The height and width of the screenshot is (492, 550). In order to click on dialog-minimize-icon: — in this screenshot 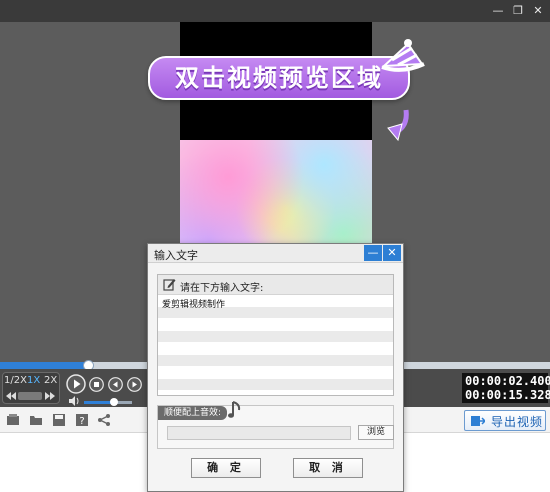, I will do `click(373, 253)`.